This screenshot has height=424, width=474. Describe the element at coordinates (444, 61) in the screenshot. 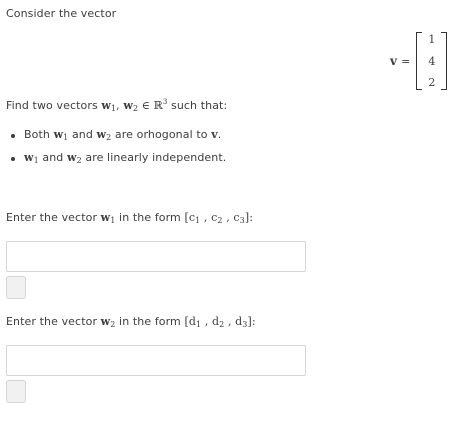

I see `matrix-right-bracket` at that location.